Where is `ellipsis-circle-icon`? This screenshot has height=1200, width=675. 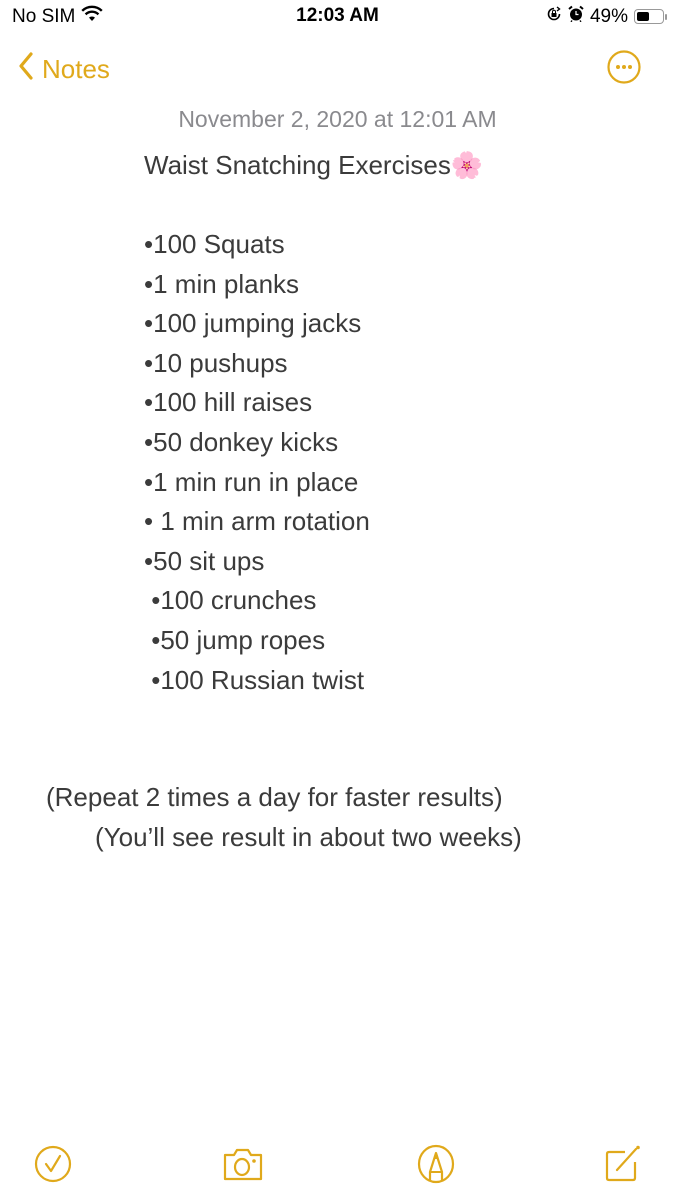
ellipsis-circle-icon is located at coordinates (624, 69).